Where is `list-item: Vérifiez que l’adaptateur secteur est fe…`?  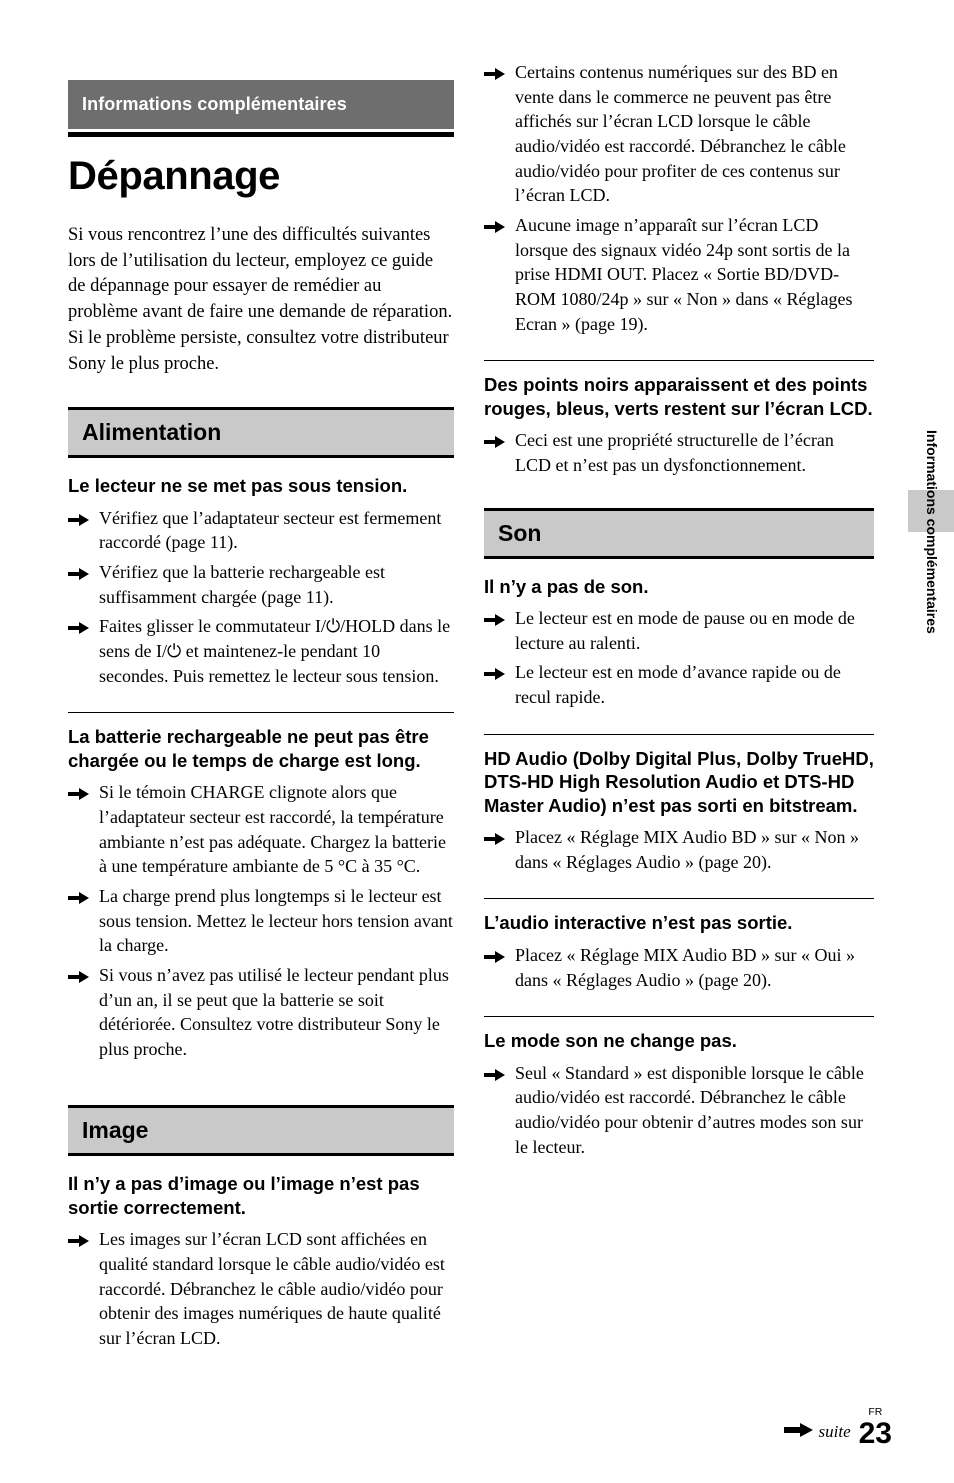
list-item: Vérifiez que l’adaptateur secteur est fe… is located at coordinates (261, 530).